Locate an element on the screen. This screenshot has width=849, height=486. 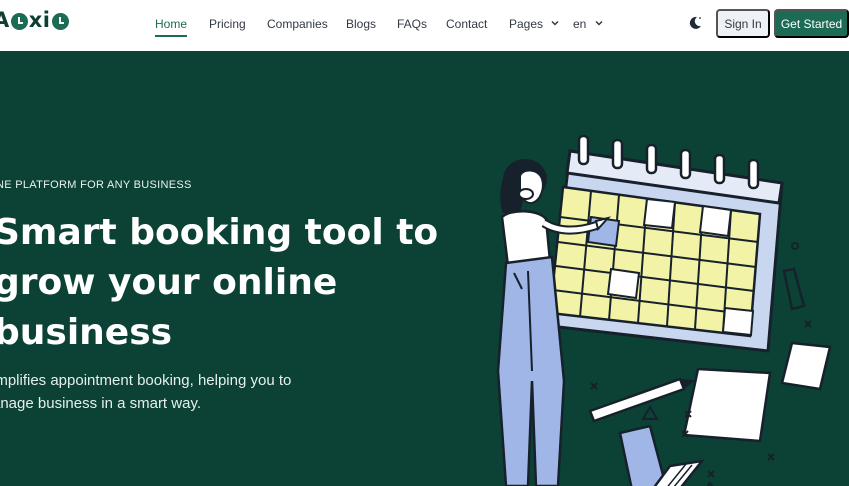
hero-headline-line: grow your online is located at coordinates (169, 282).